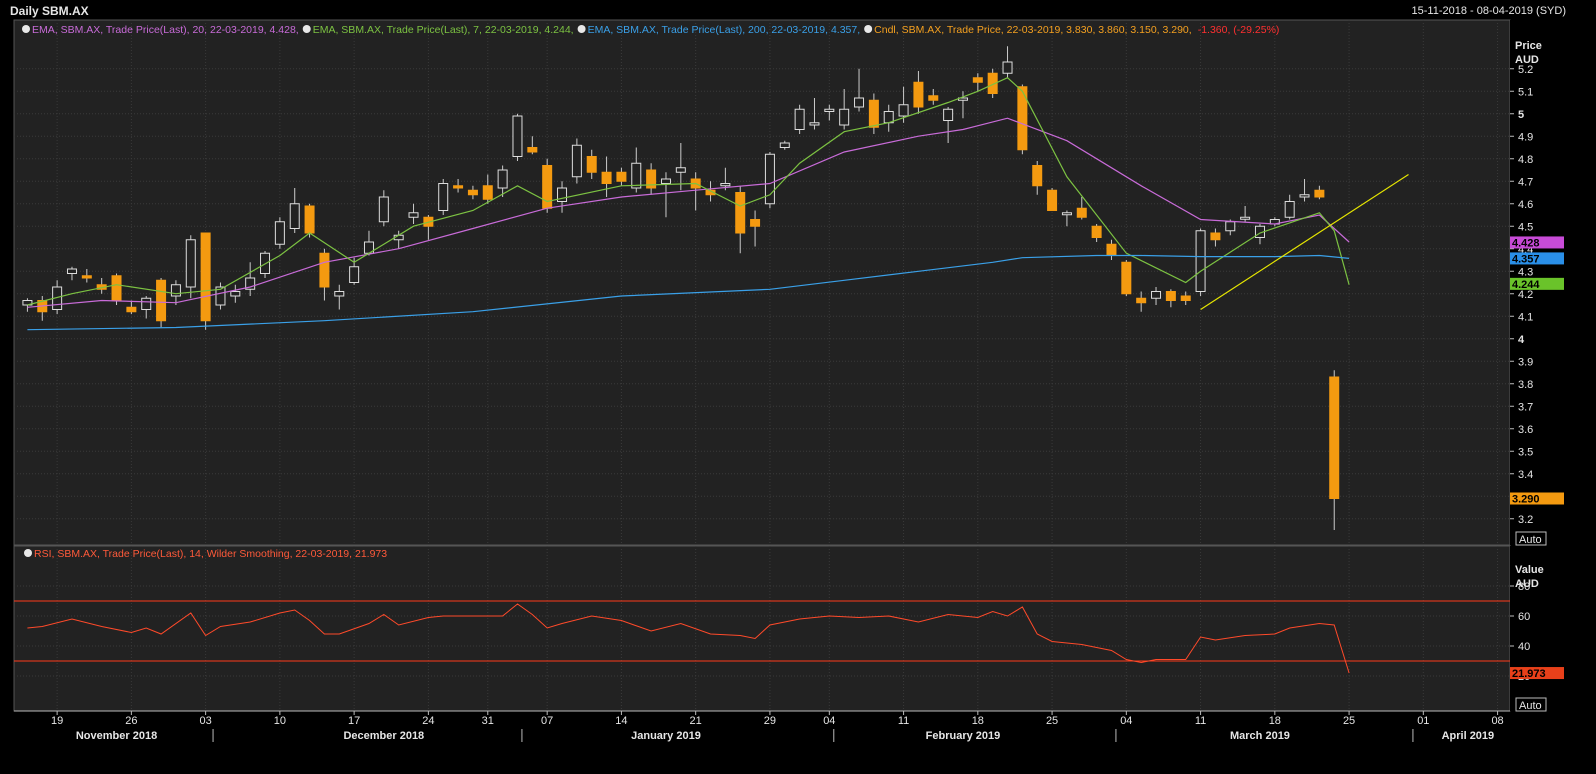 The image size is (1596, 774). Describe the element at coordinates (1537, 673) in the screenshot. I see `rsi-badge: 21.973` at that location.